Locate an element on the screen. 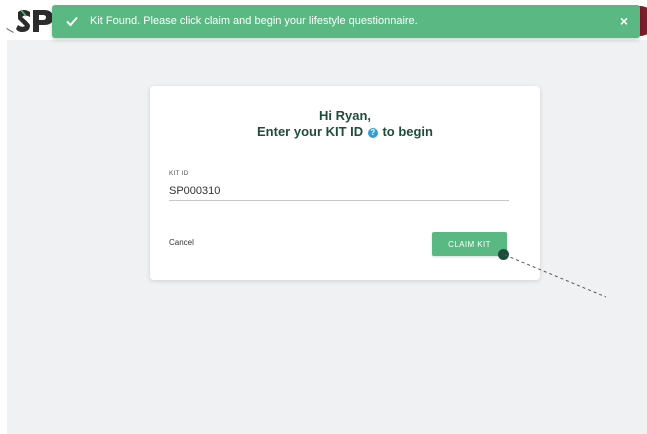 This screenshot has height=434, width=647. title-prefix: Enter your KIT ID is located at coordinates (310, 131).